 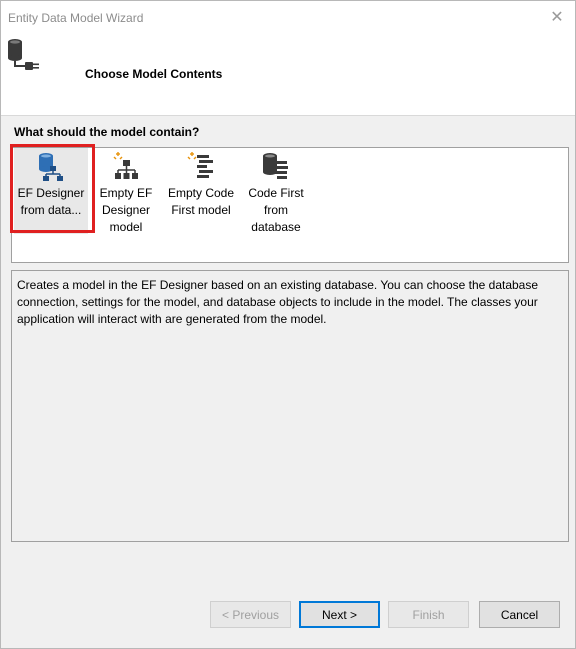 What do you see at coordinates (250, 614) in the screenshot?
I see `previous-button: < Previous` at bounding box center [250, 614].